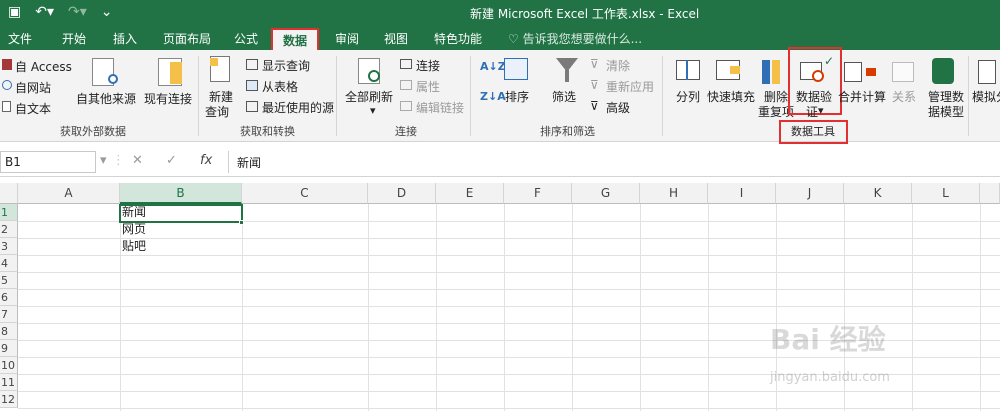 This screenshot has width=1000, height=411. Describe the element at coordinates (298, 107) in the screenshot. I see `recent-sources-button: 最近使用的源` at that location.